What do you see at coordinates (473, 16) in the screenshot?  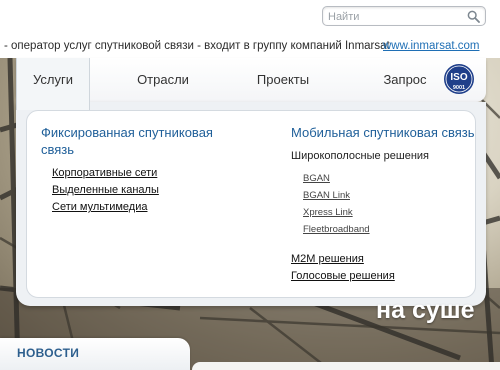 I see `search-icon` at bounding box center [473, 16].